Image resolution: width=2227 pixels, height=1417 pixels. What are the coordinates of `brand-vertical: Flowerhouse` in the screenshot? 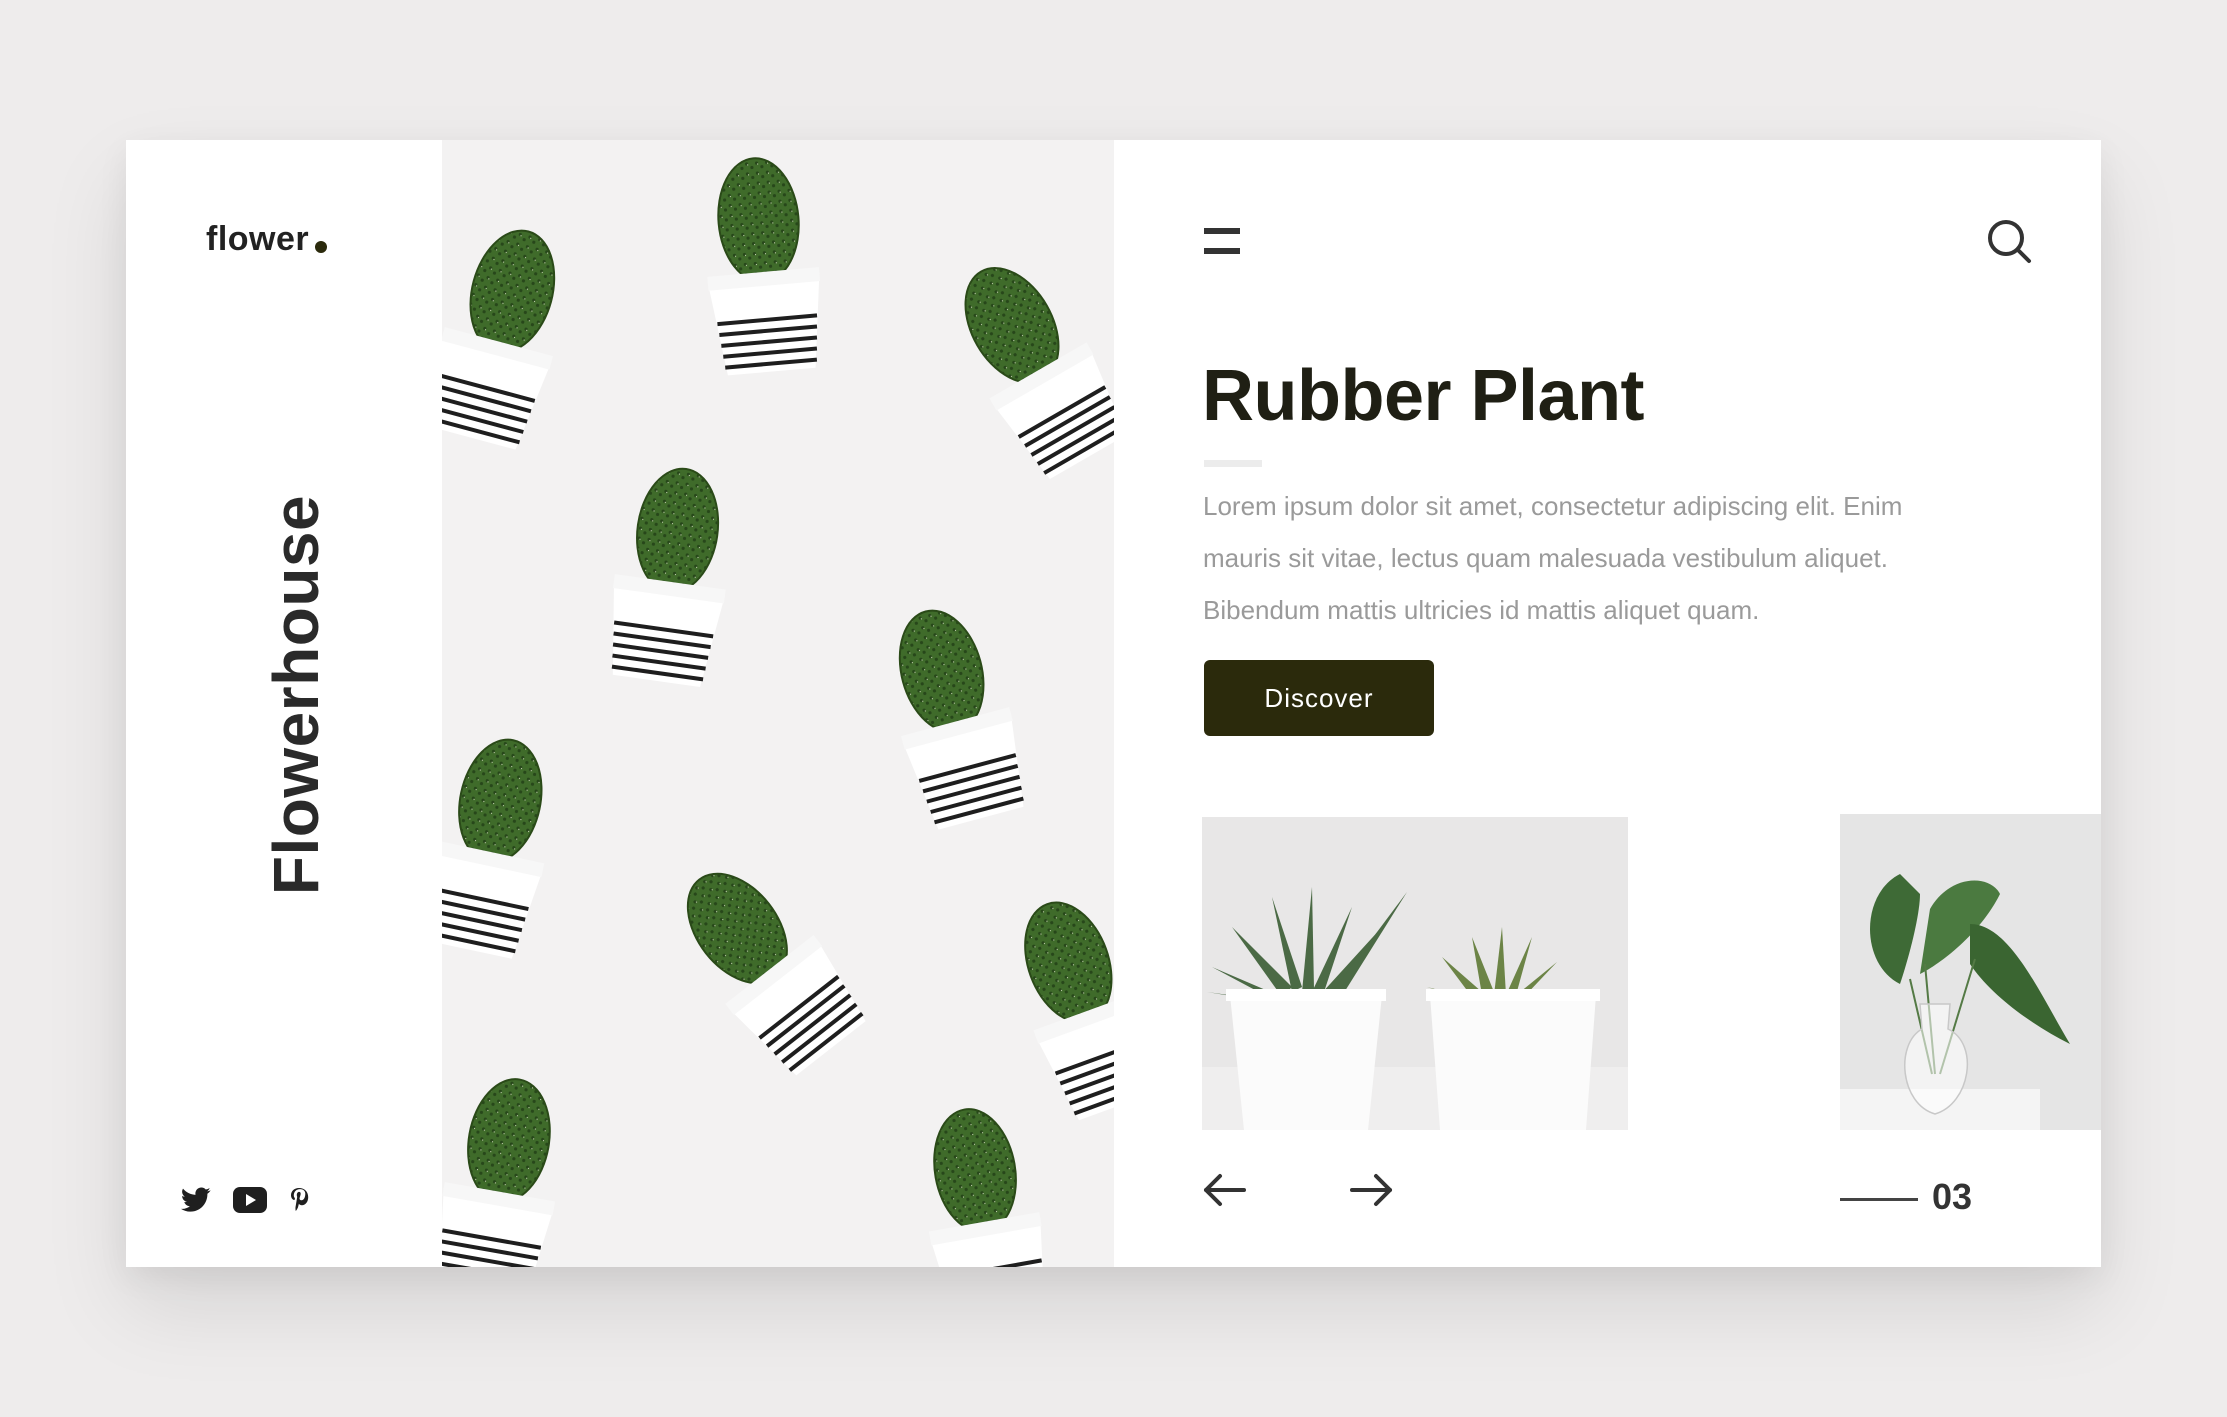 It's located at (284, 703).